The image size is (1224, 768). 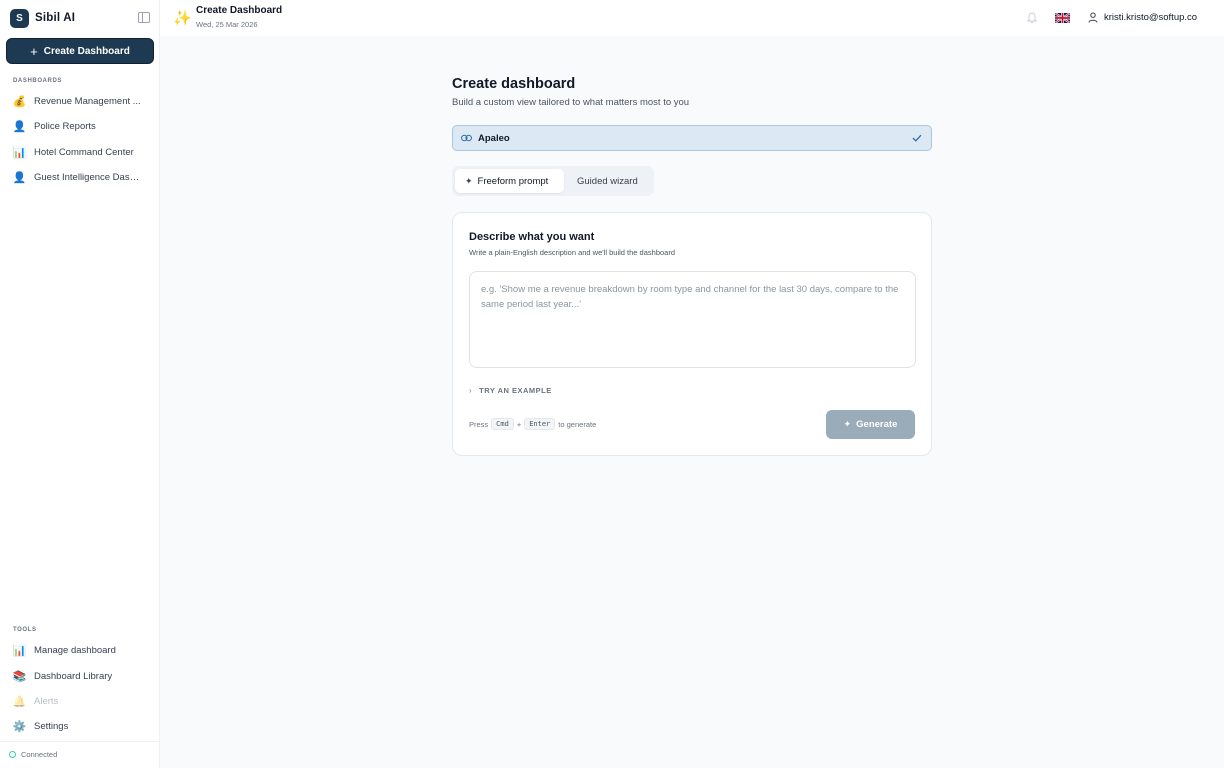 I want to click on prompt-input, so click(x=692, y=319).